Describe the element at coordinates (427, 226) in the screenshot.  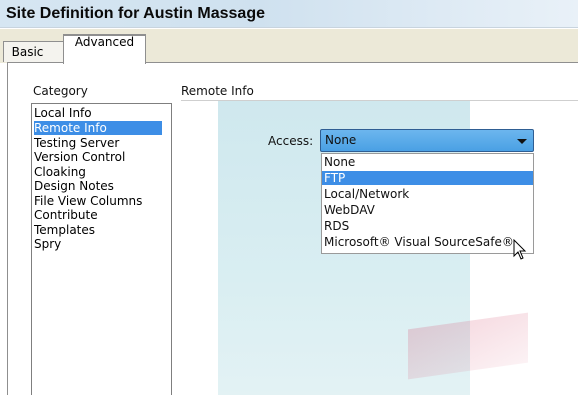
I see `access-option-rds: RDS` at that location.